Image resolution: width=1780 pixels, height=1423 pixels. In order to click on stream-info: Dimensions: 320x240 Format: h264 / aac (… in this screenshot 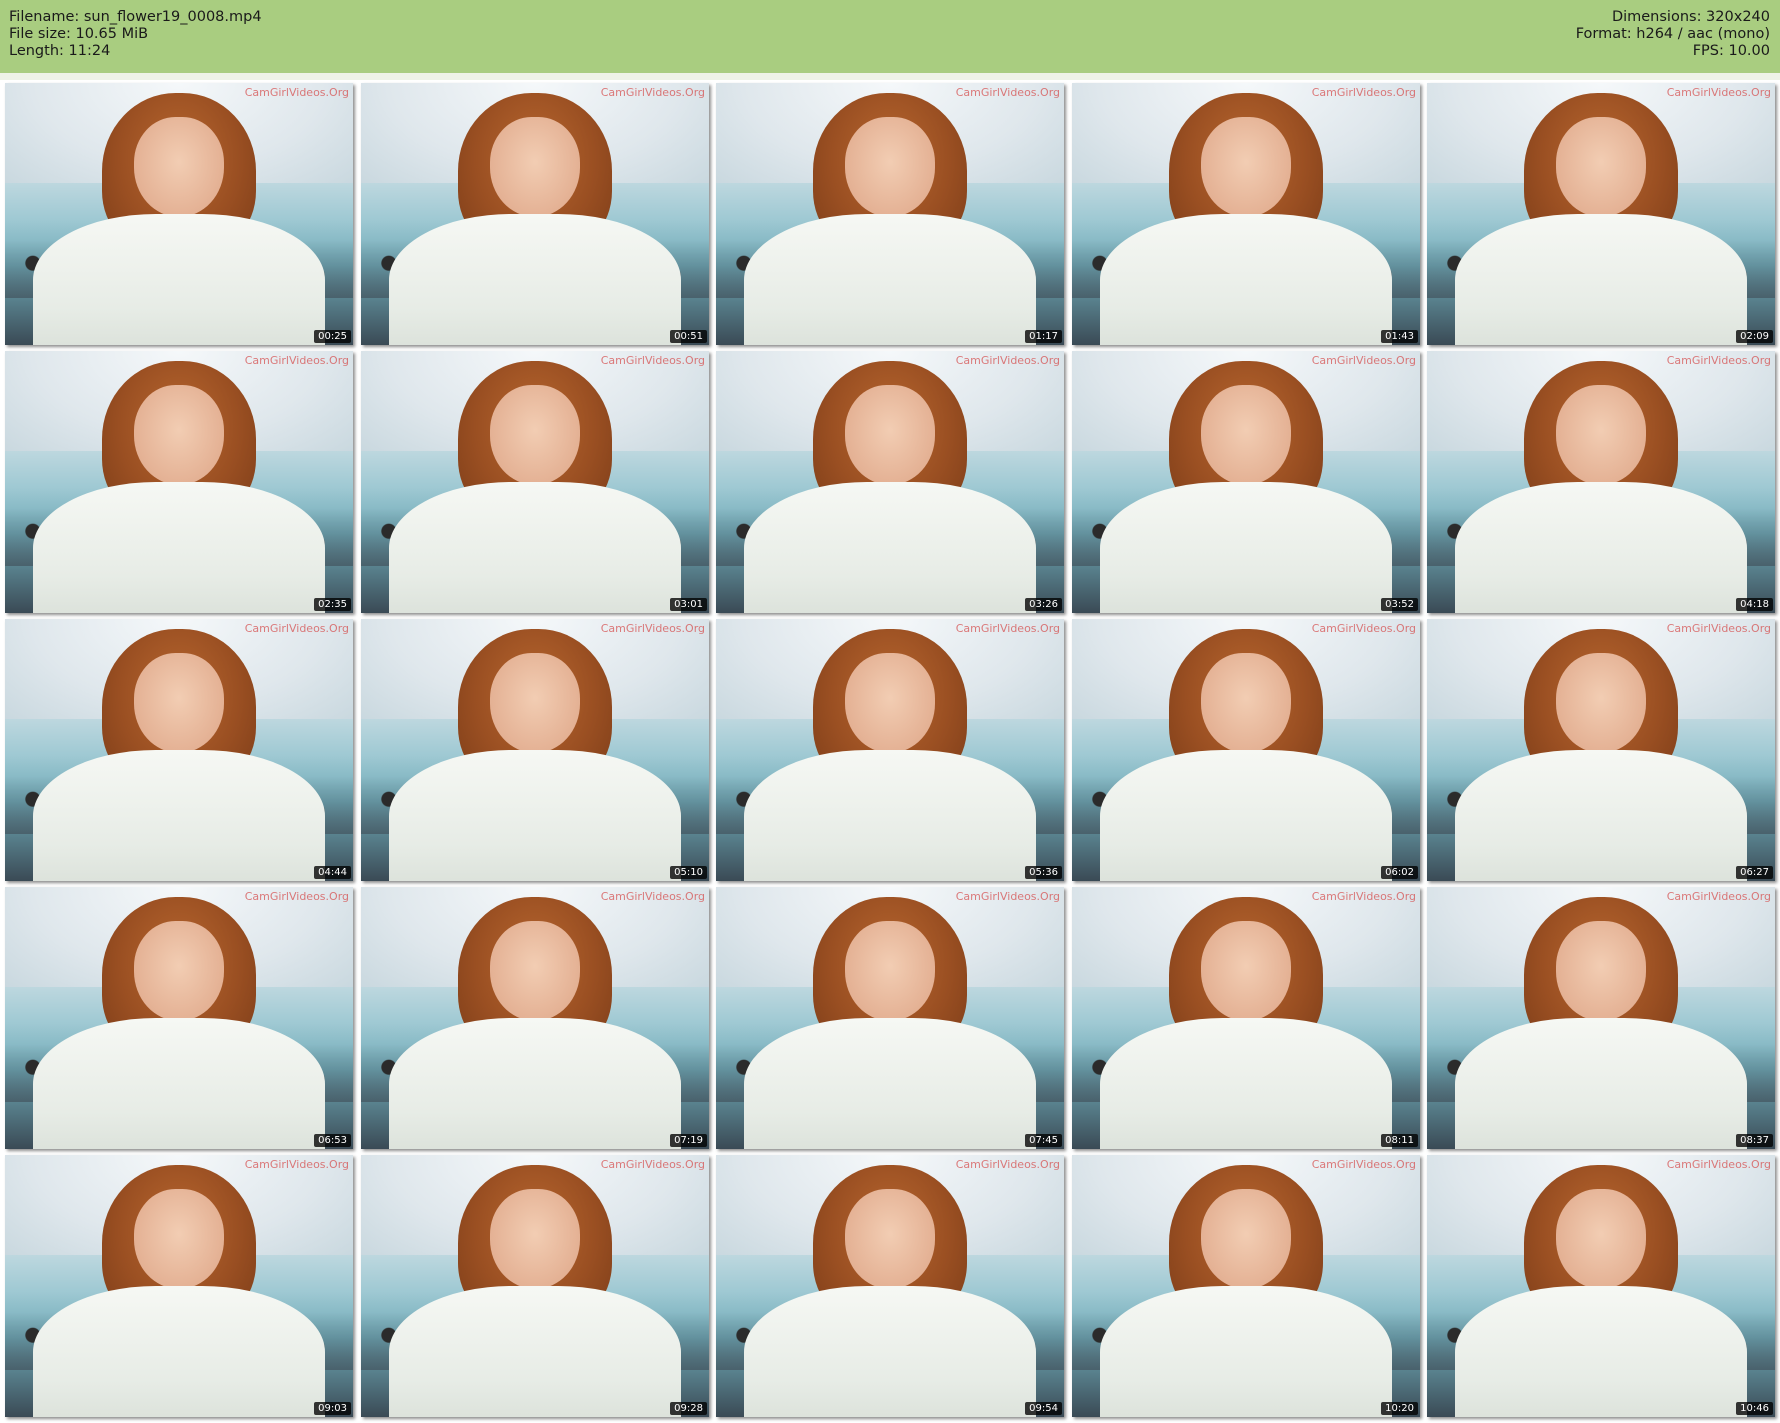, I will do `click(1673, 34)`.